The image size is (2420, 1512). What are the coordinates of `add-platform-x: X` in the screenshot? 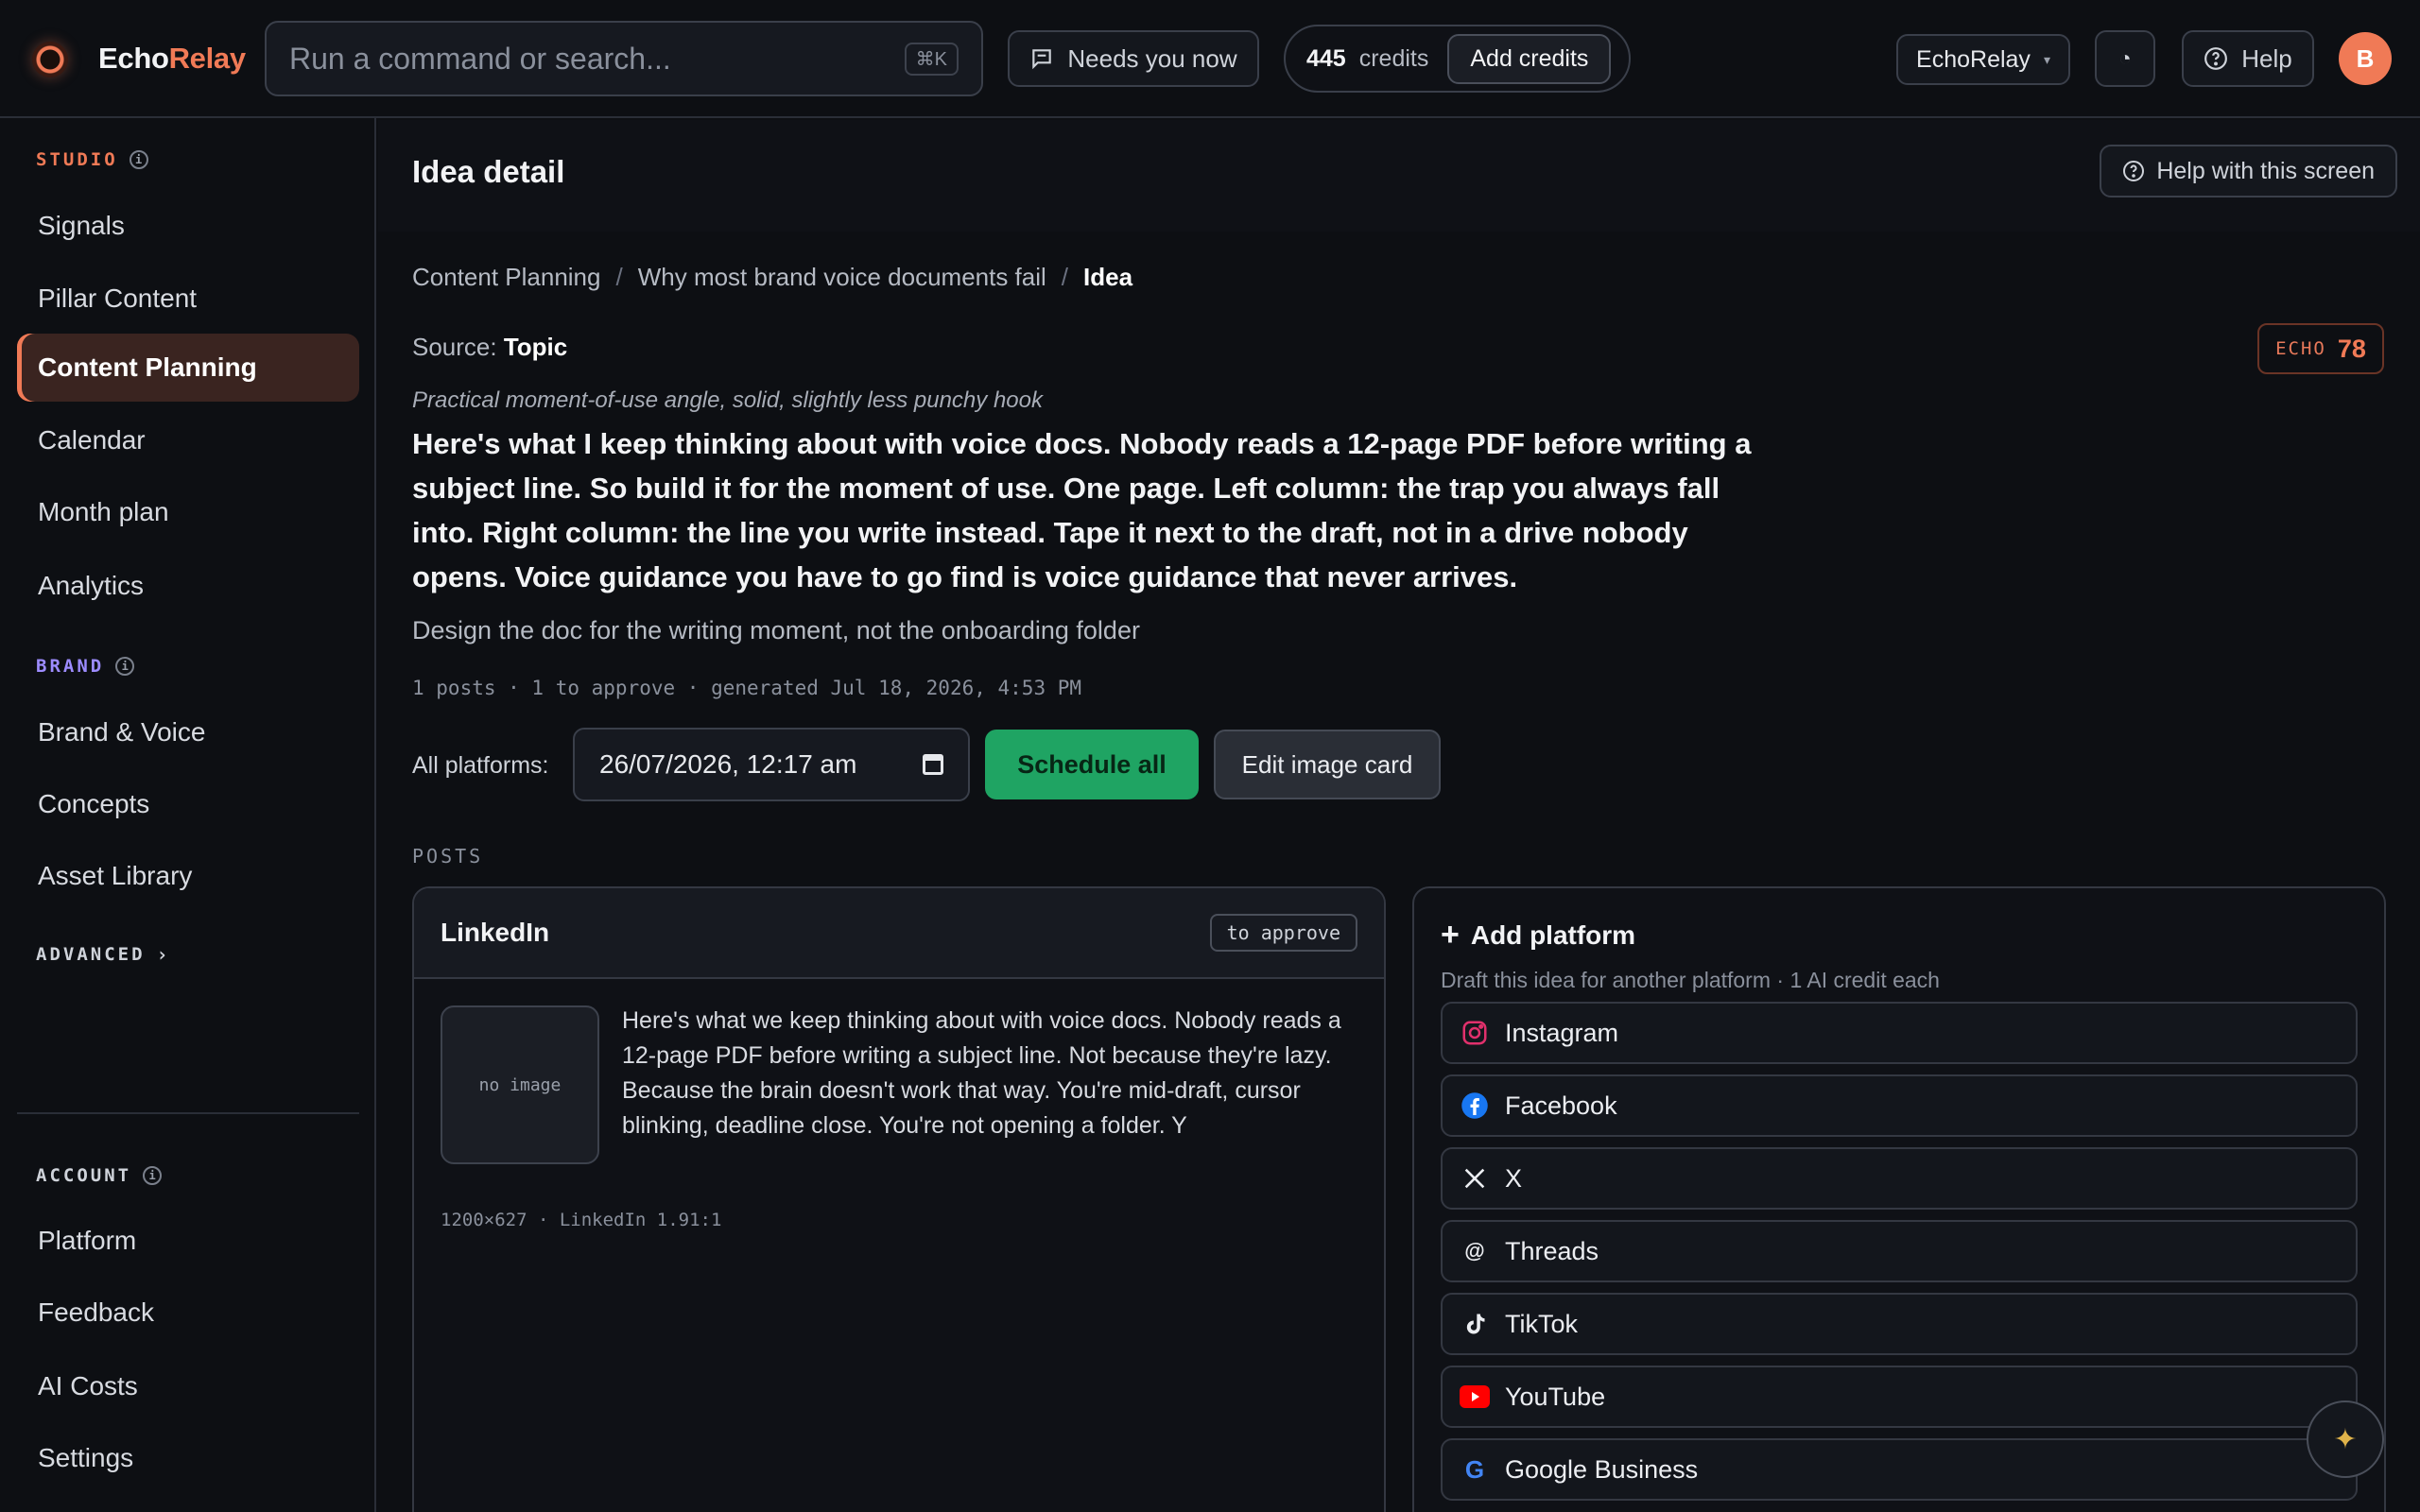 It's located at (1900, 1178).